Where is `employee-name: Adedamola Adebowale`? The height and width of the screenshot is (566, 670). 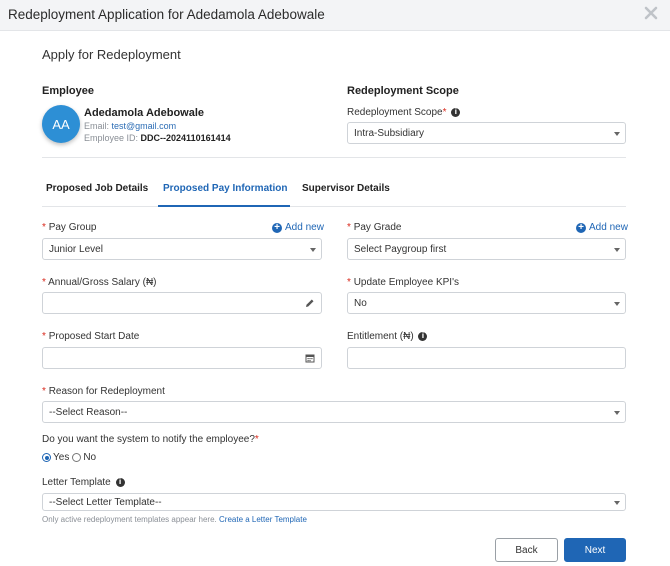 employee-name: Adedamola Adebowale is located at coordinates (144, 113).